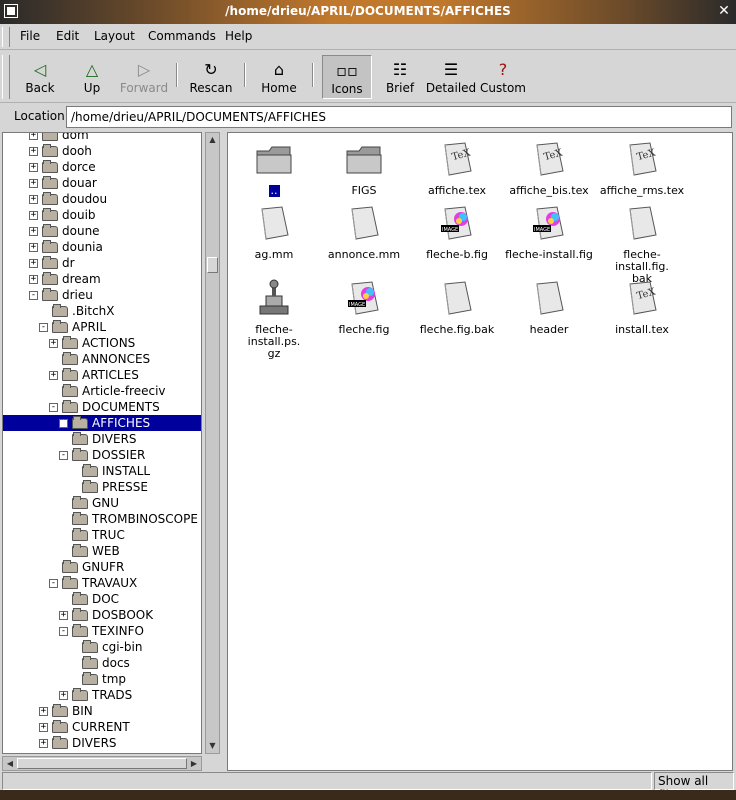 Image resolution: width=736 pixels, height=800 pixels. Describe the element at coordinates (549, 307) in the screenshot. I see `file-item: header` at that location.